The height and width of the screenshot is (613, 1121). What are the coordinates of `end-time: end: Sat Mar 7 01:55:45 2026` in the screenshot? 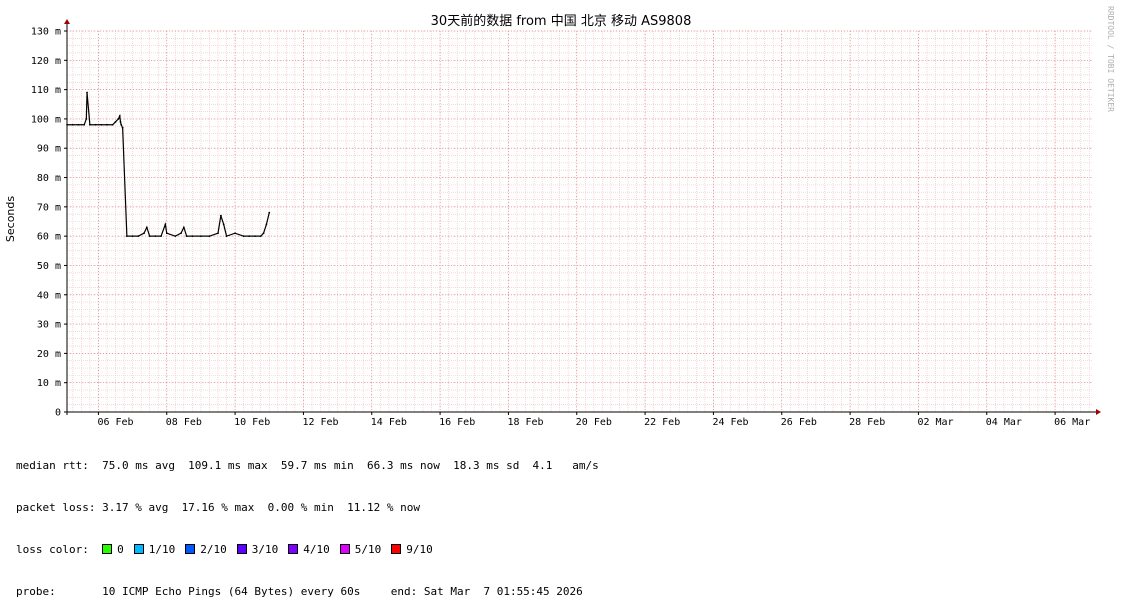 It's located at (486, 591).